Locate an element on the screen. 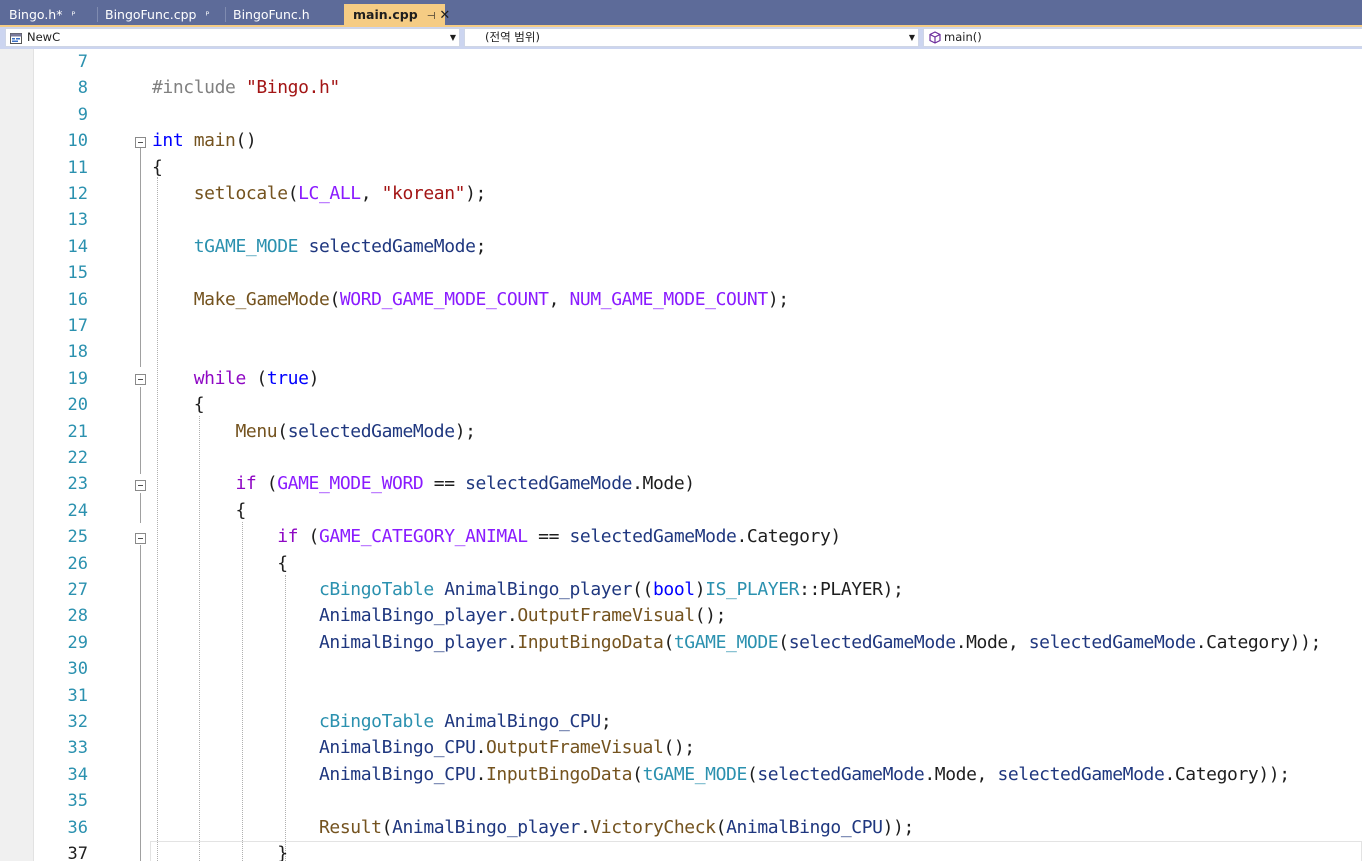 This screenshot has width=1362, height=861. chevron-down-icon: ▼ is located at coordinates (911, 37).